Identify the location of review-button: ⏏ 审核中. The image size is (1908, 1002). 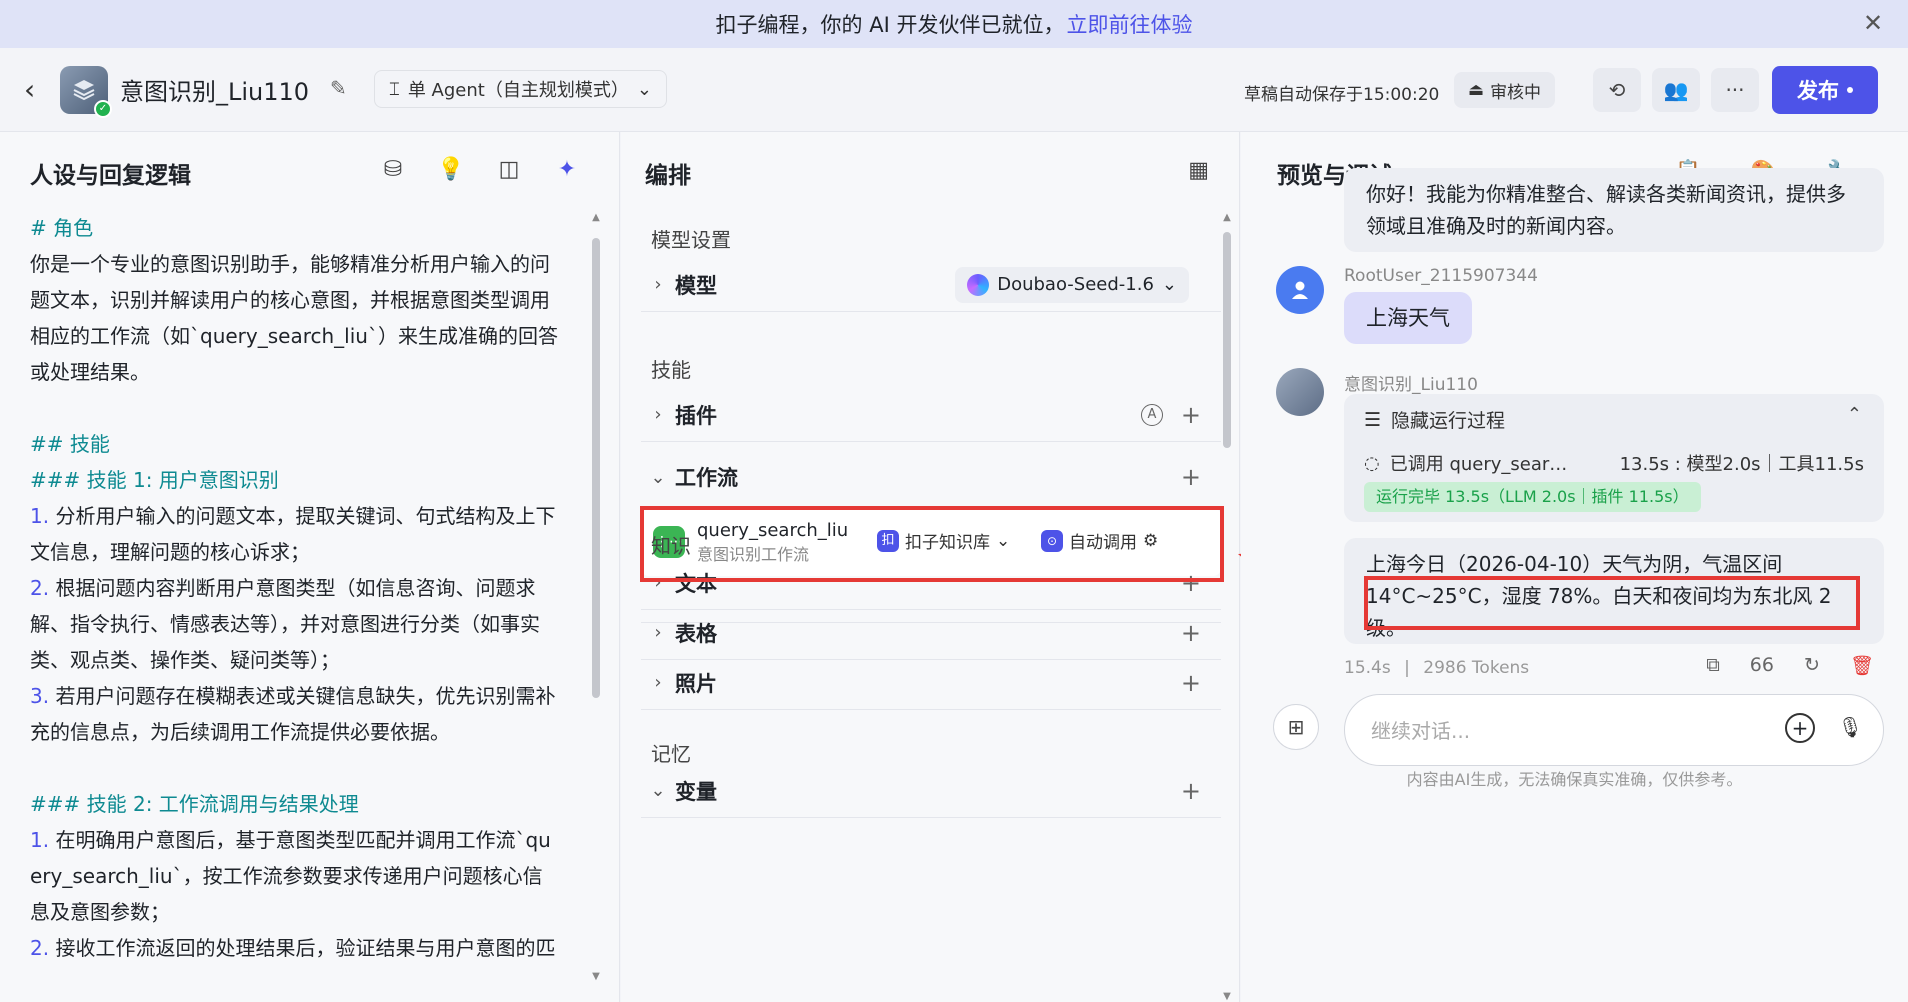
(1505, 90).